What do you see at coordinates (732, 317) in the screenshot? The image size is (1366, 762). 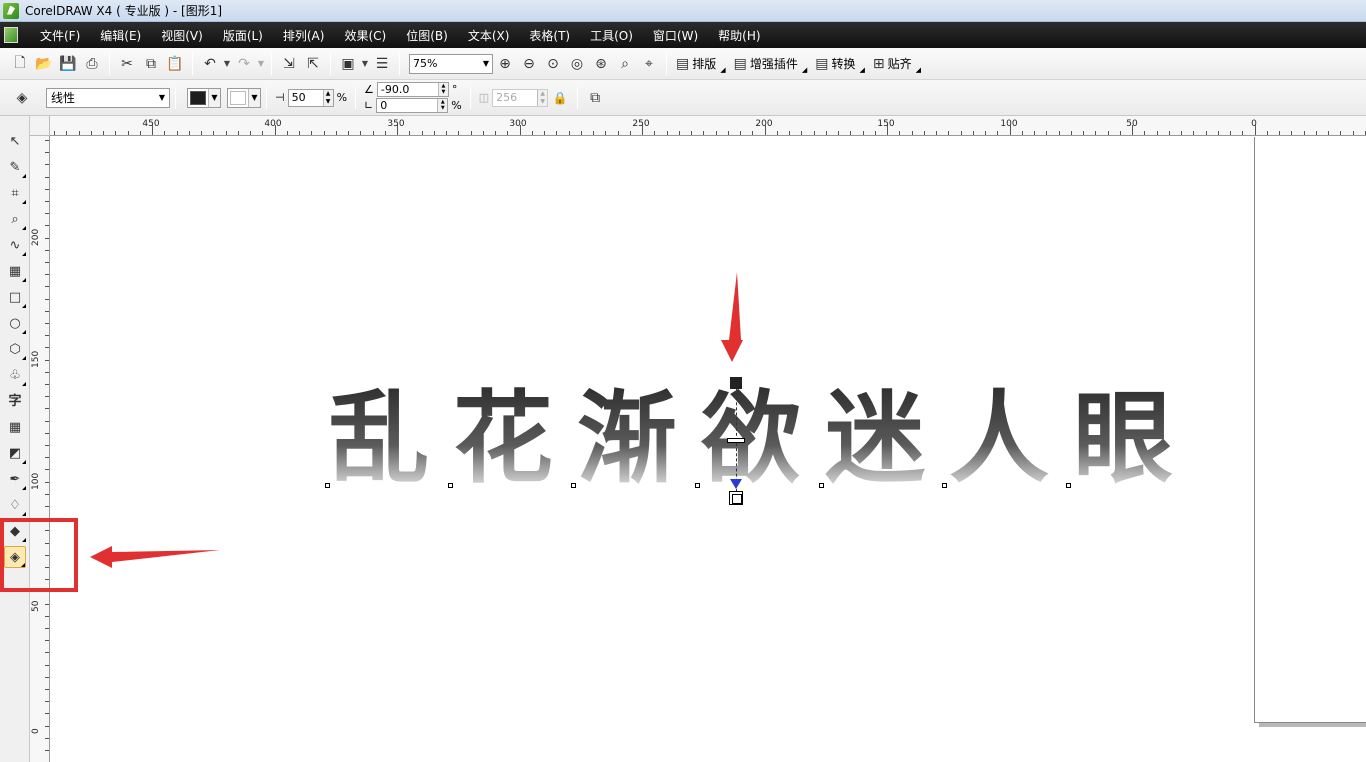 I see `annotation-arrow-down` at bounding box center [732, 317].